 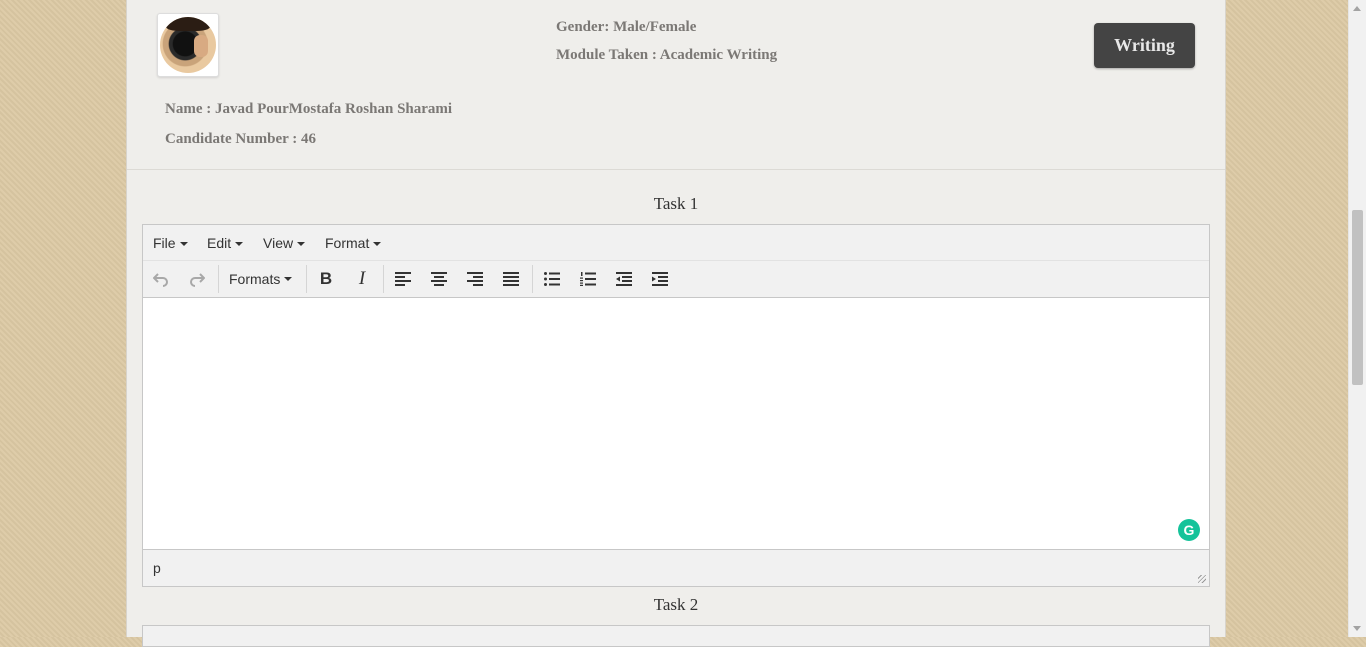 What do you see at coordinates (676, 604) in the screenshot?
I see `task2-title: Task 2` at bounding box center [676, 604].